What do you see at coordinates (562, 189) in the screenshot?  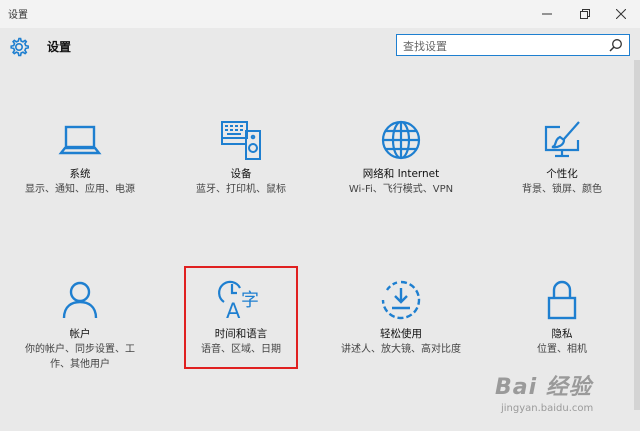 I see `tile-description: 背景、锁屏、颜色` at bounding box center [562, 189].